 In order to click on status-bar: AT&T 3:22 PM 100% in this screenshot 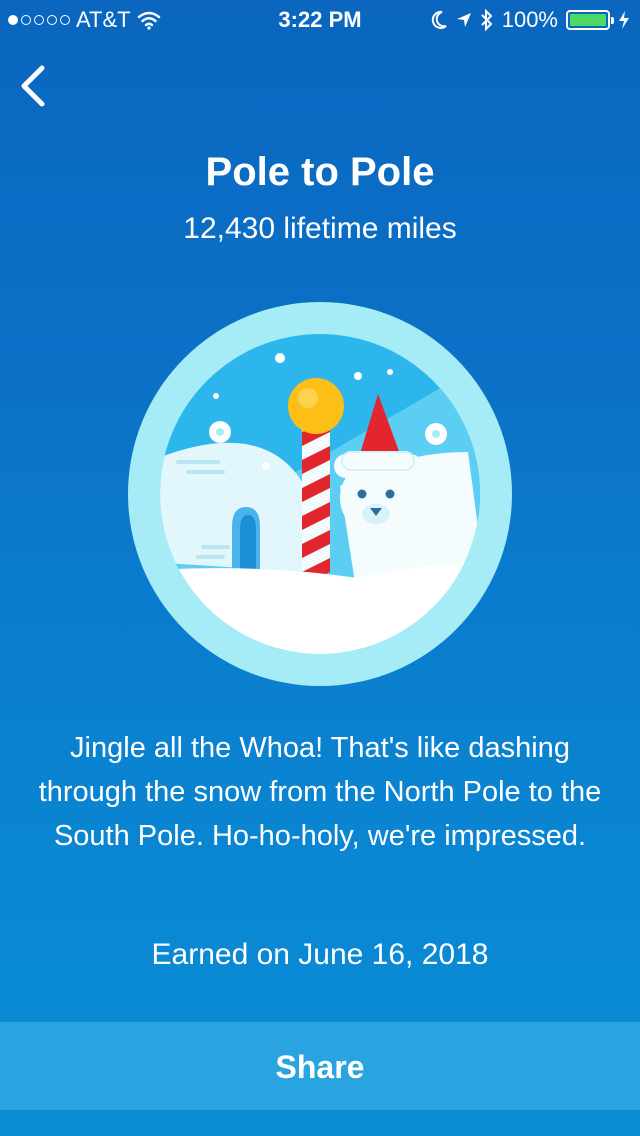, I will do `click(320, 20)`.